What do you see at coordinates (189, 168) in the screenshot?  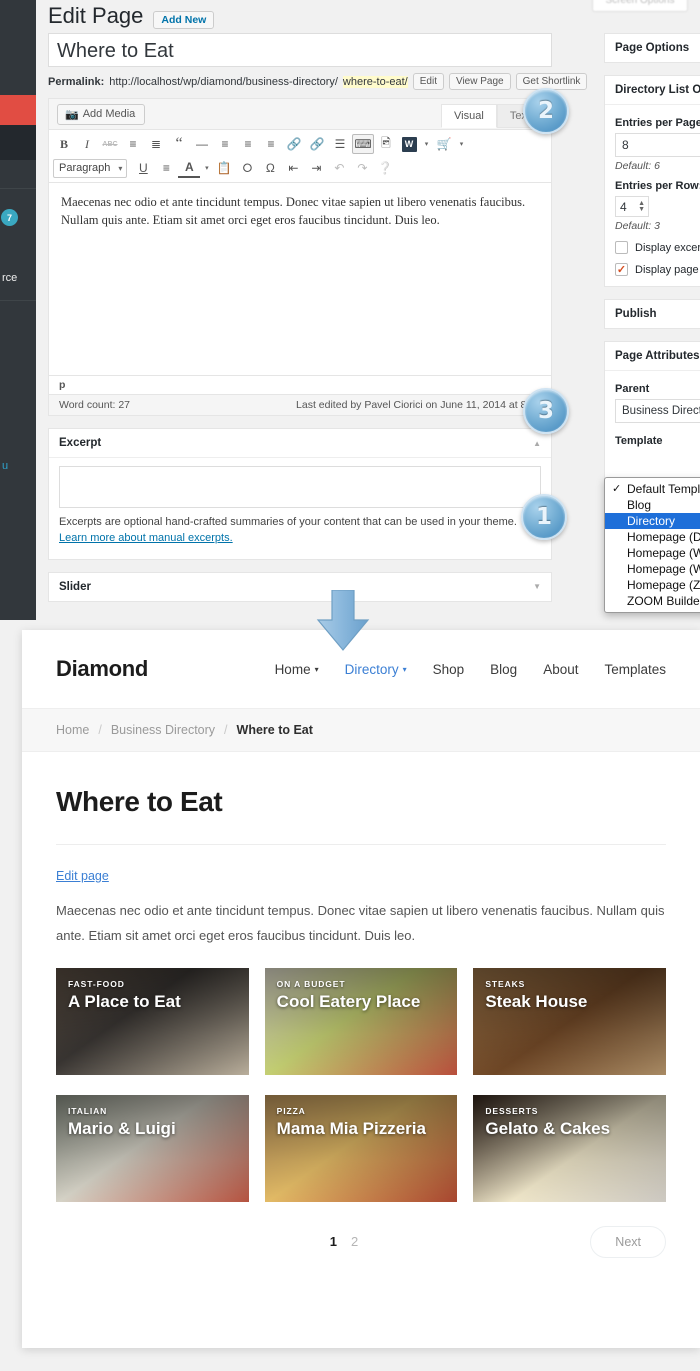 I see `text-color-icon: A` at bounding box center [189, 168].